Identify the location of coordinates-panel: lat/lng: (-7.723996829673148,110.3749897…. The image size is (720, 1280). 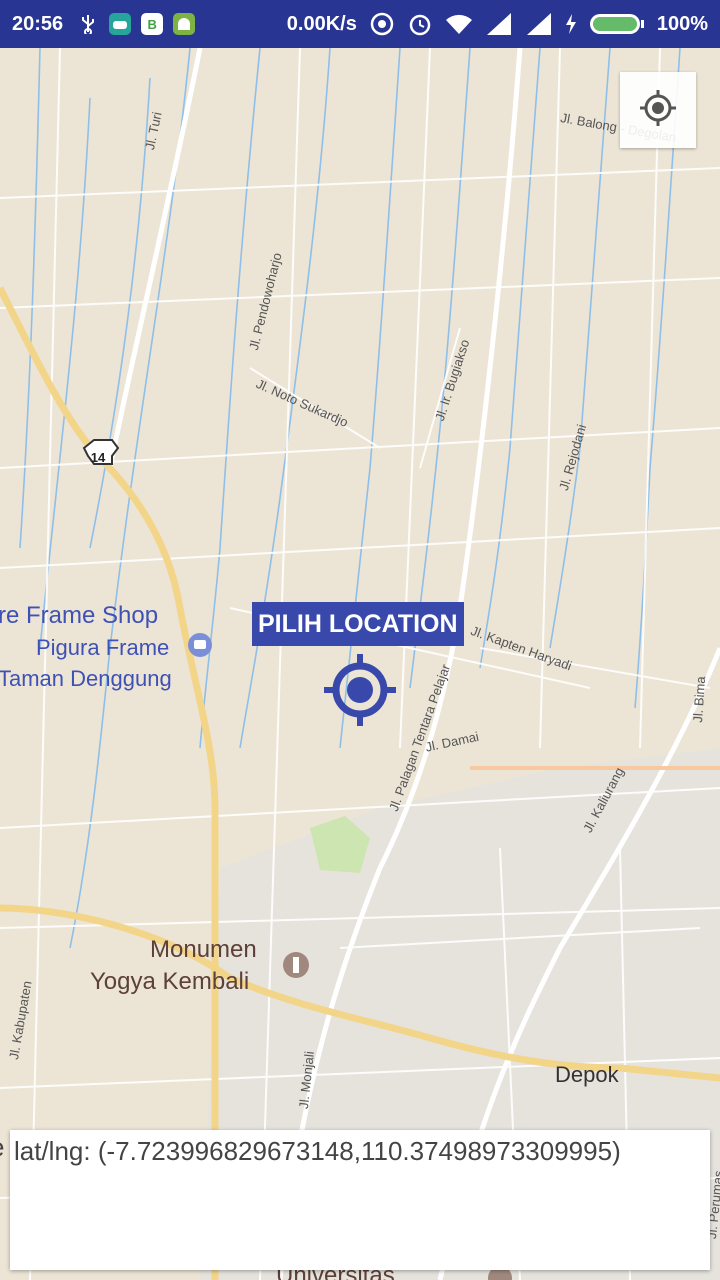
(360, 1200).